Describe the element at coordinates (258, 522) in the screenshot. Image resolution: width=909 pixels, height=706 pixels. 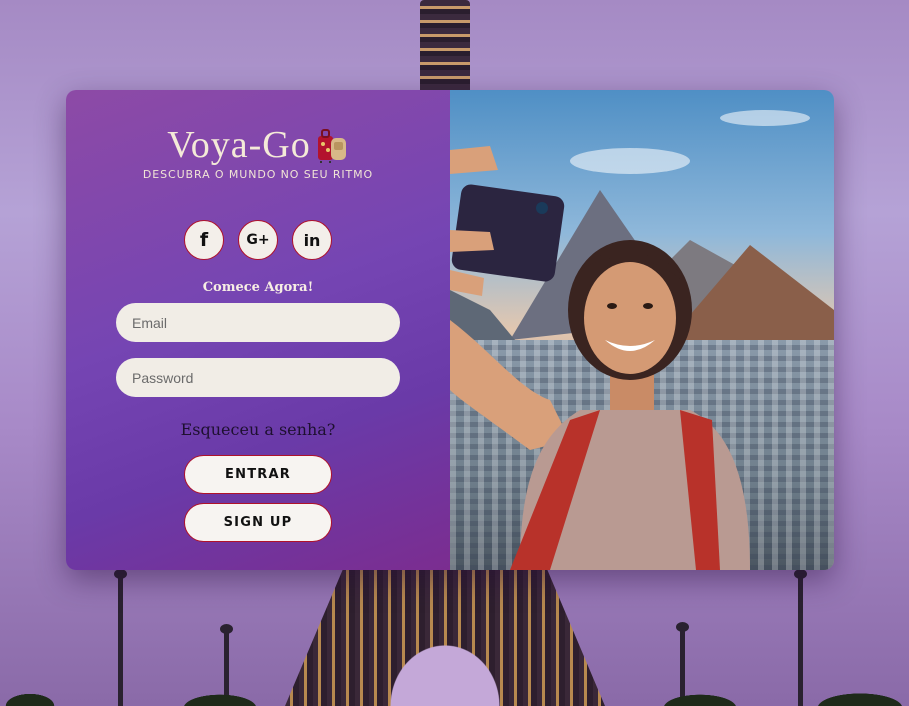
I see `signup-button: SIGN UP` at that location.